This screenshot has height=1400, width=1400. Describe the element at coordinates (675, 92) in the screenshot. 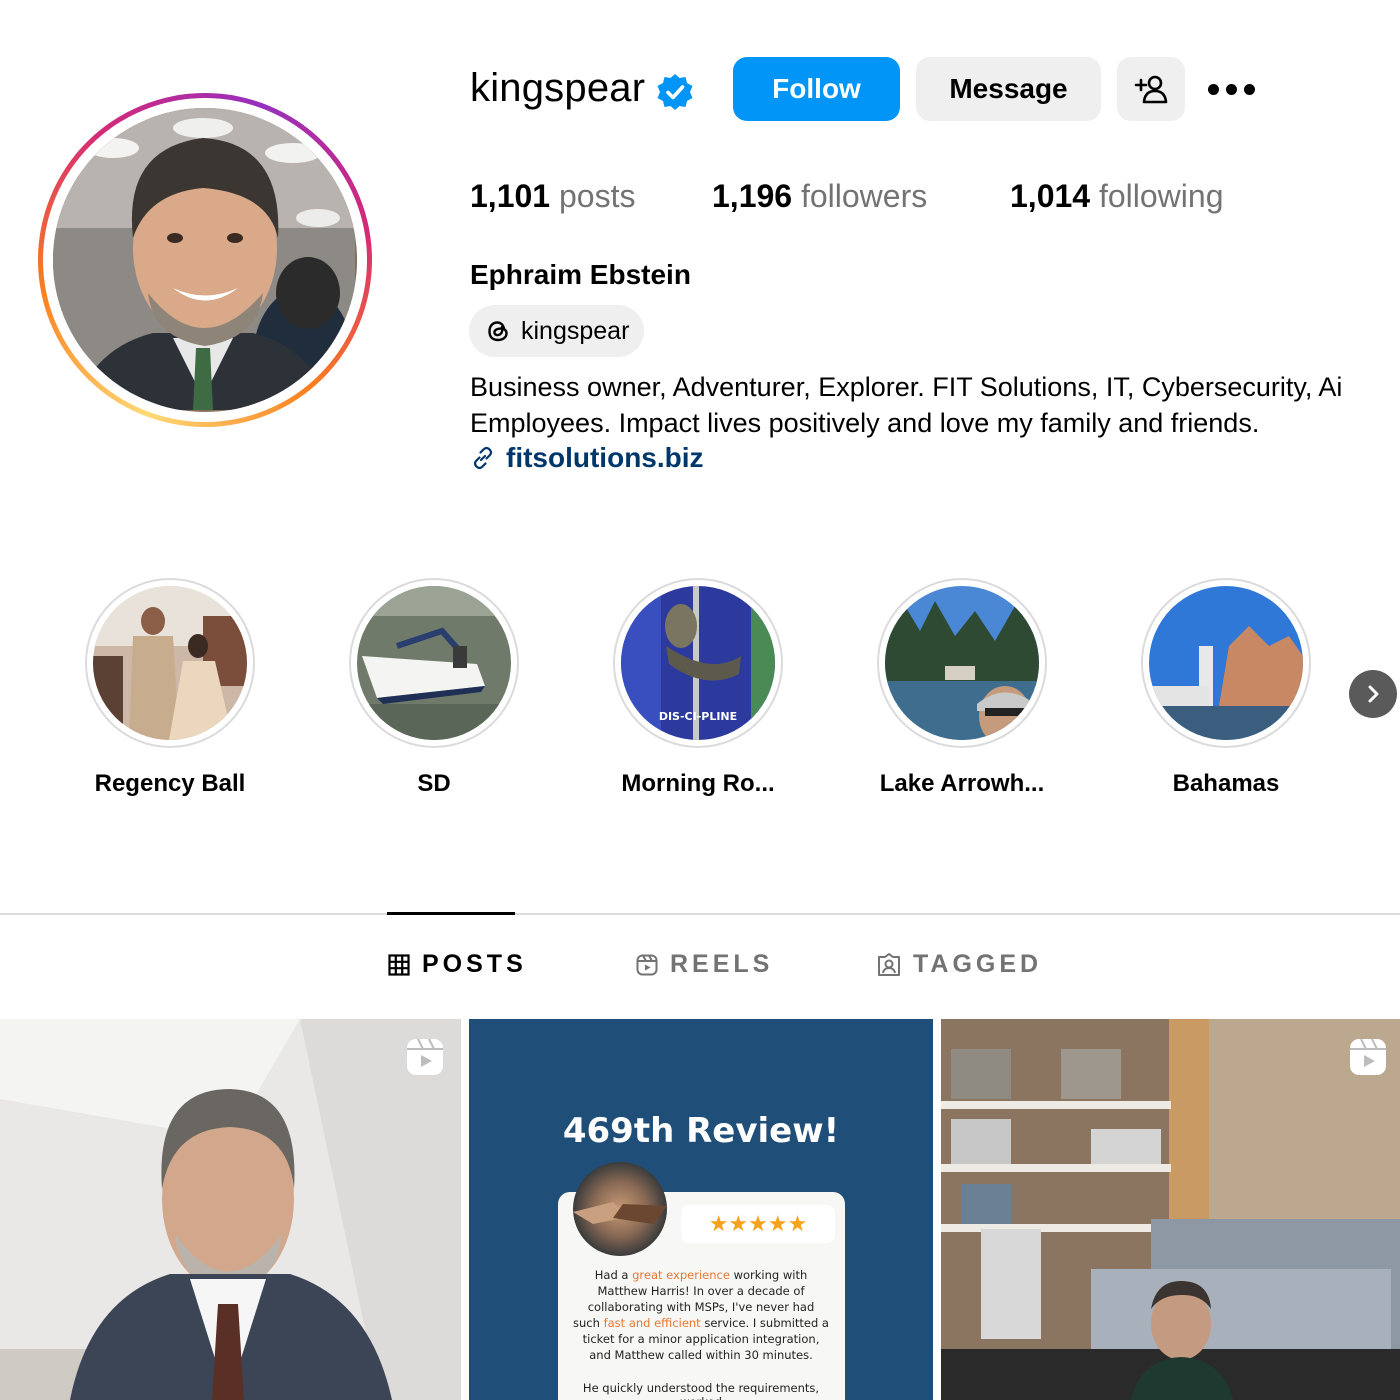

I see `verified-badge-icon` at that location.